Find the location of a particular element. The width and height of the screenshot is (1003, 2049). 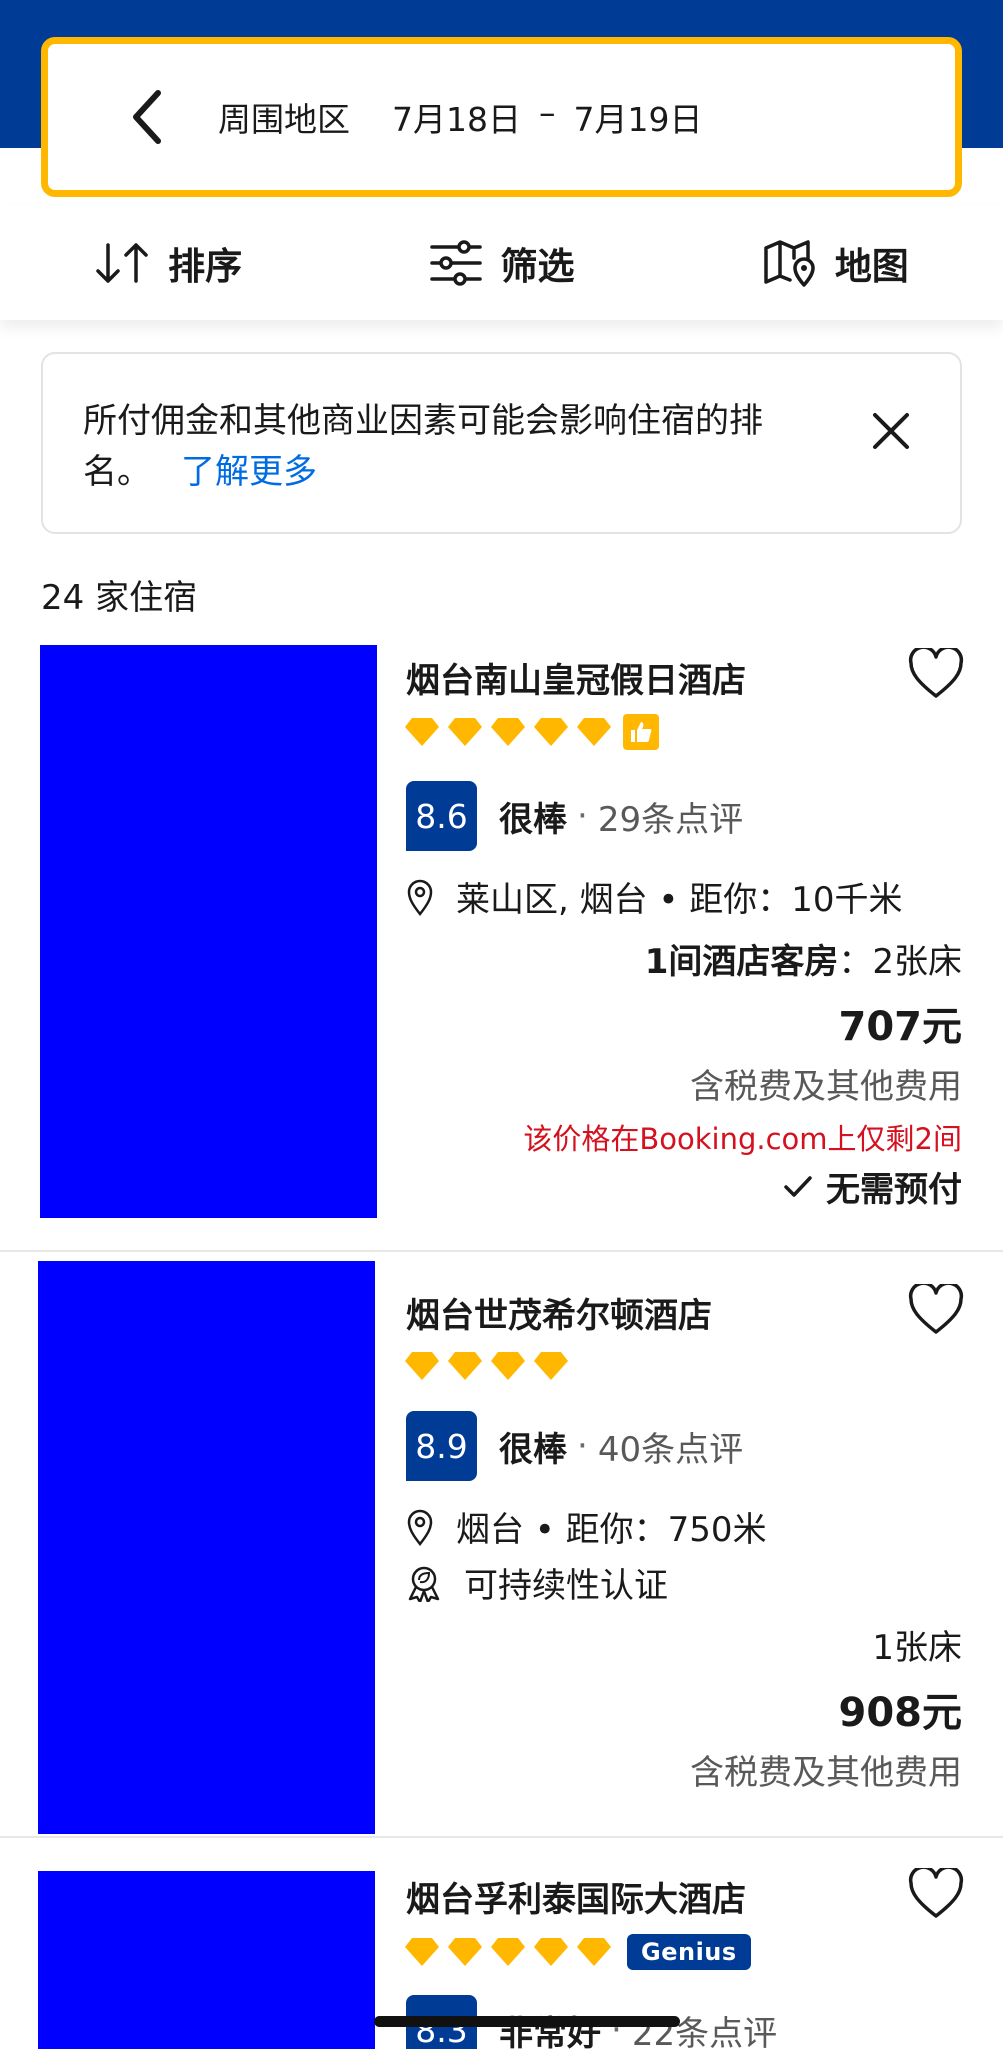

close-icon is located at coordinates (891, 431).